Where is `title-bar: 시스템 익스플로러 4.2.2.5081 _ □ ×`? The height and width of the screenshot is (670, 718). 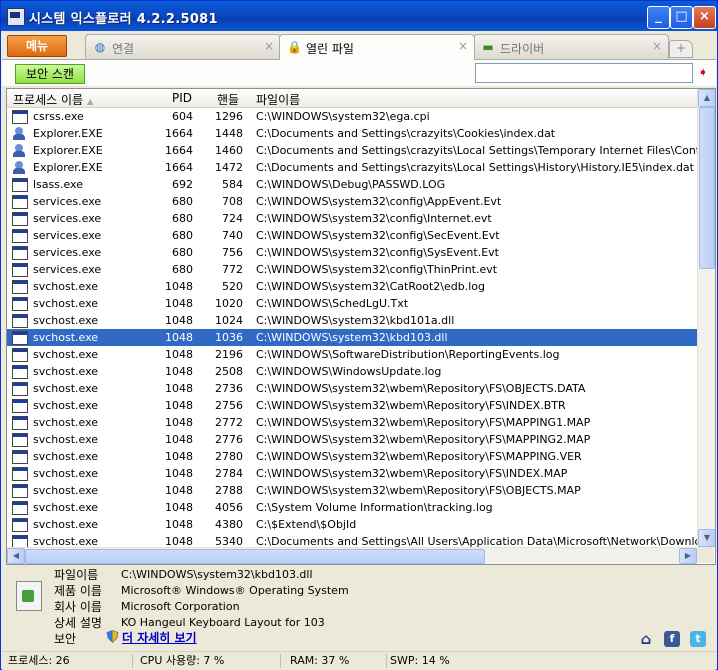
title-bar: 시스템 익스플로러 4.2.2.5081 _ □ × is located at coordinates (359, 16).